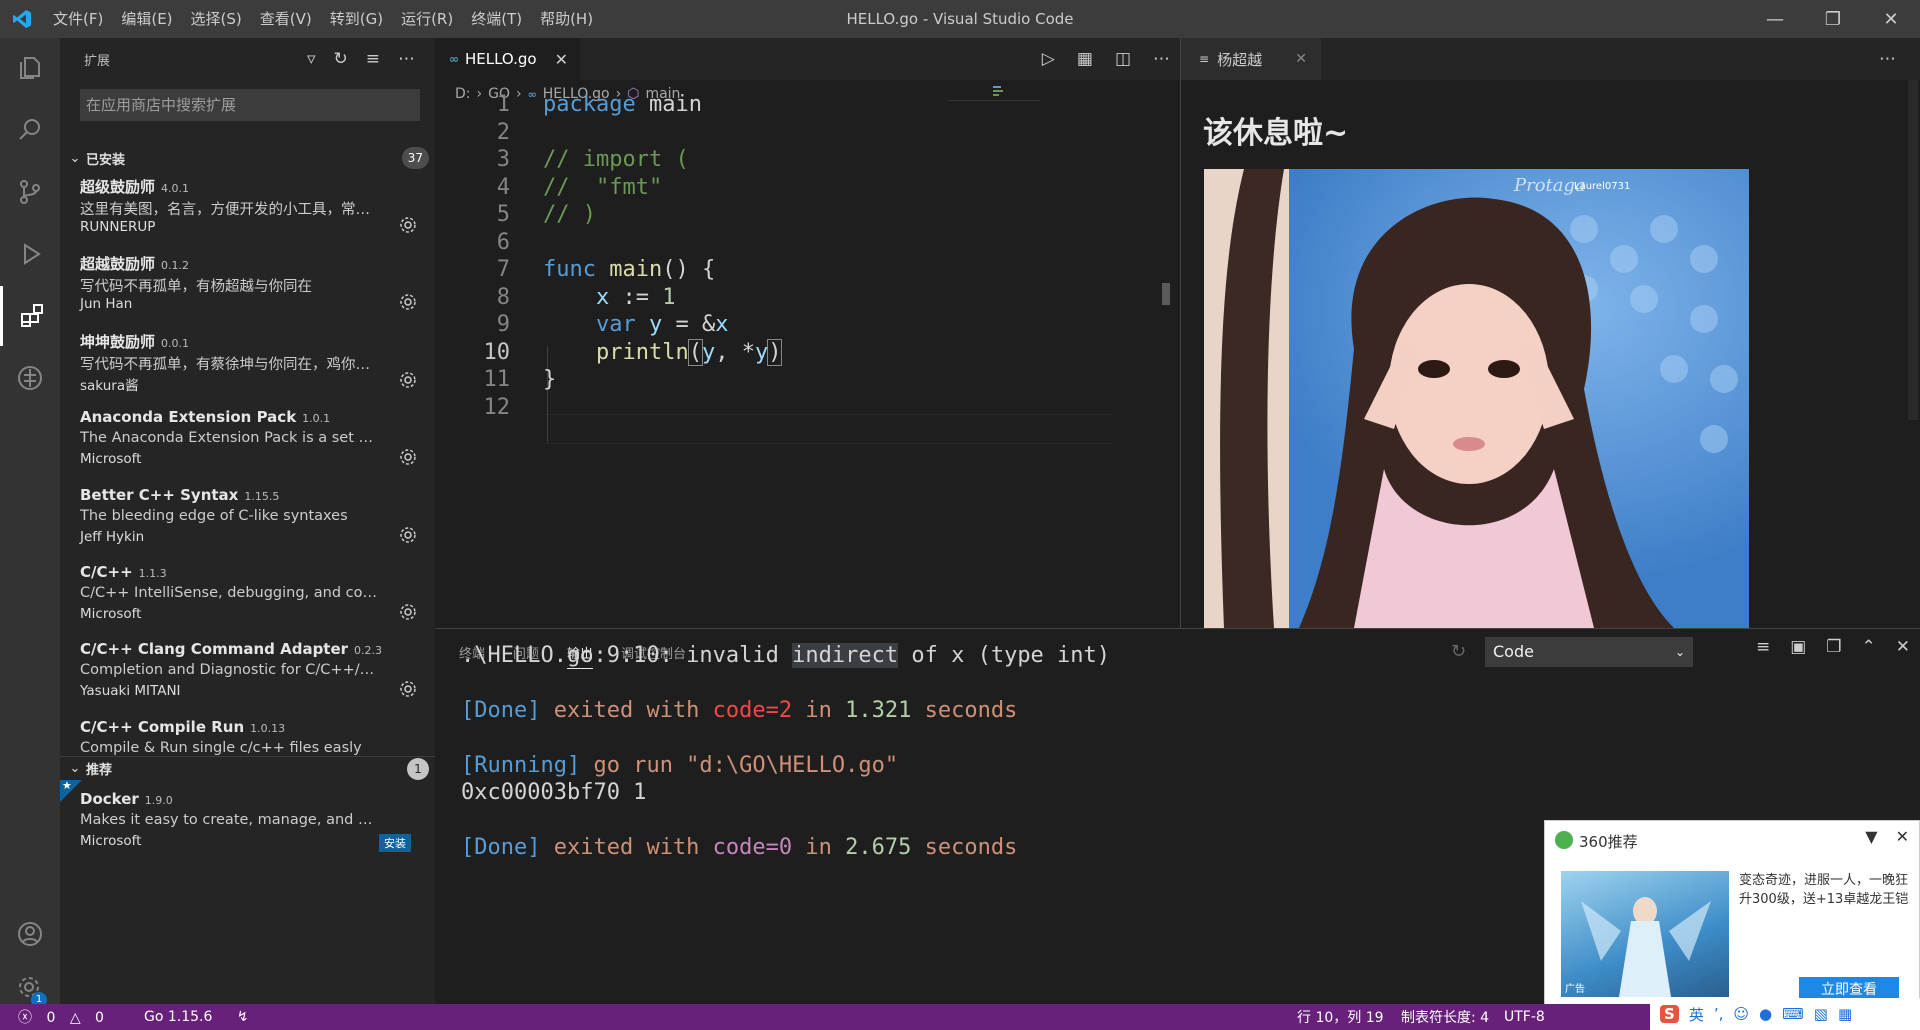 The image size is (1920, 1030). Describe the element at coordinates (1741, 1014) in the screenshot. I see `emoji-icon: ☺` at that location.